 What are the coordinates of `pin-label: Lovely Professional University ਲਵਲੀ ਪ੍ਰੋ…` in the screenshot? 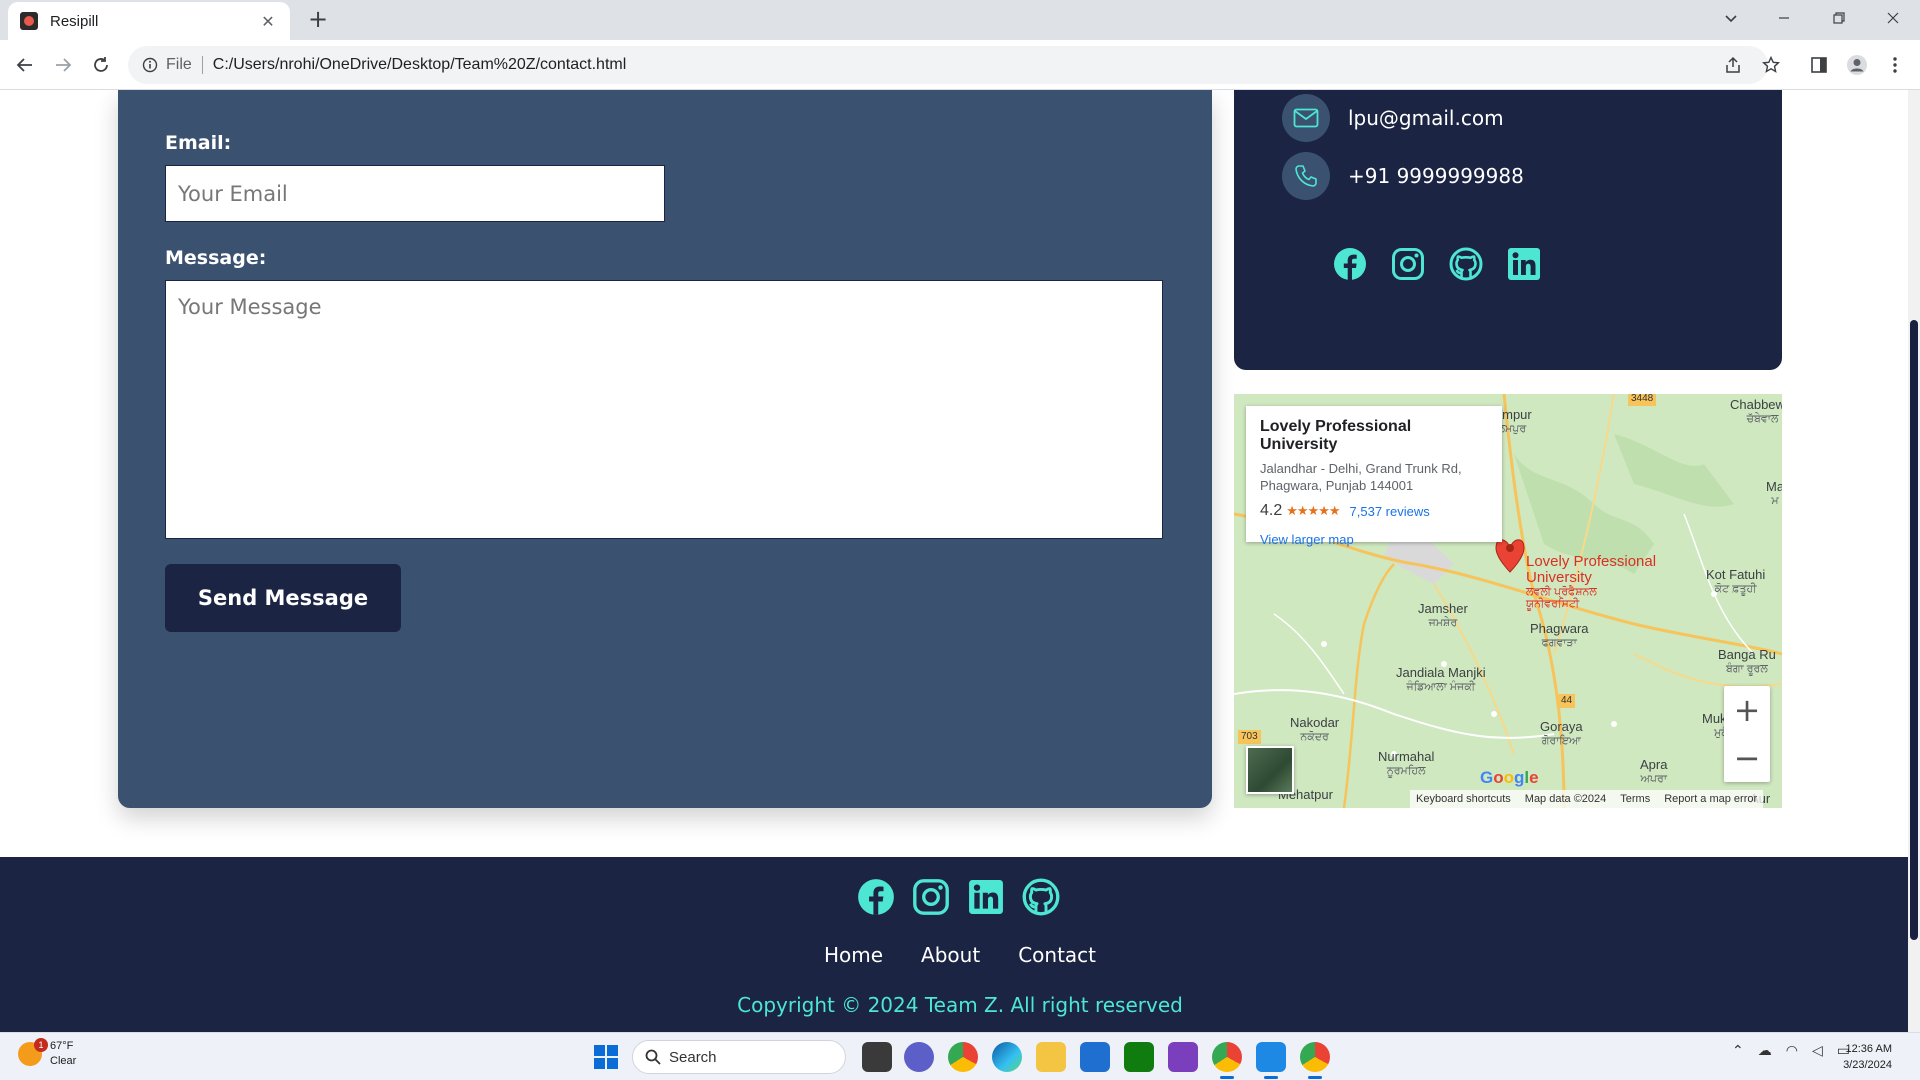 It's located at (1591, 582).